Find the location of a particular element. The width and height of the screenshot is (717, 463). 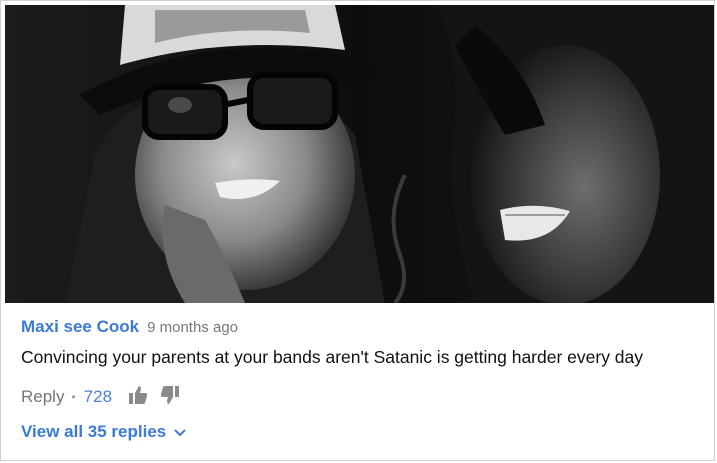

reply-button: Reply is located at coordinates (42, 397).